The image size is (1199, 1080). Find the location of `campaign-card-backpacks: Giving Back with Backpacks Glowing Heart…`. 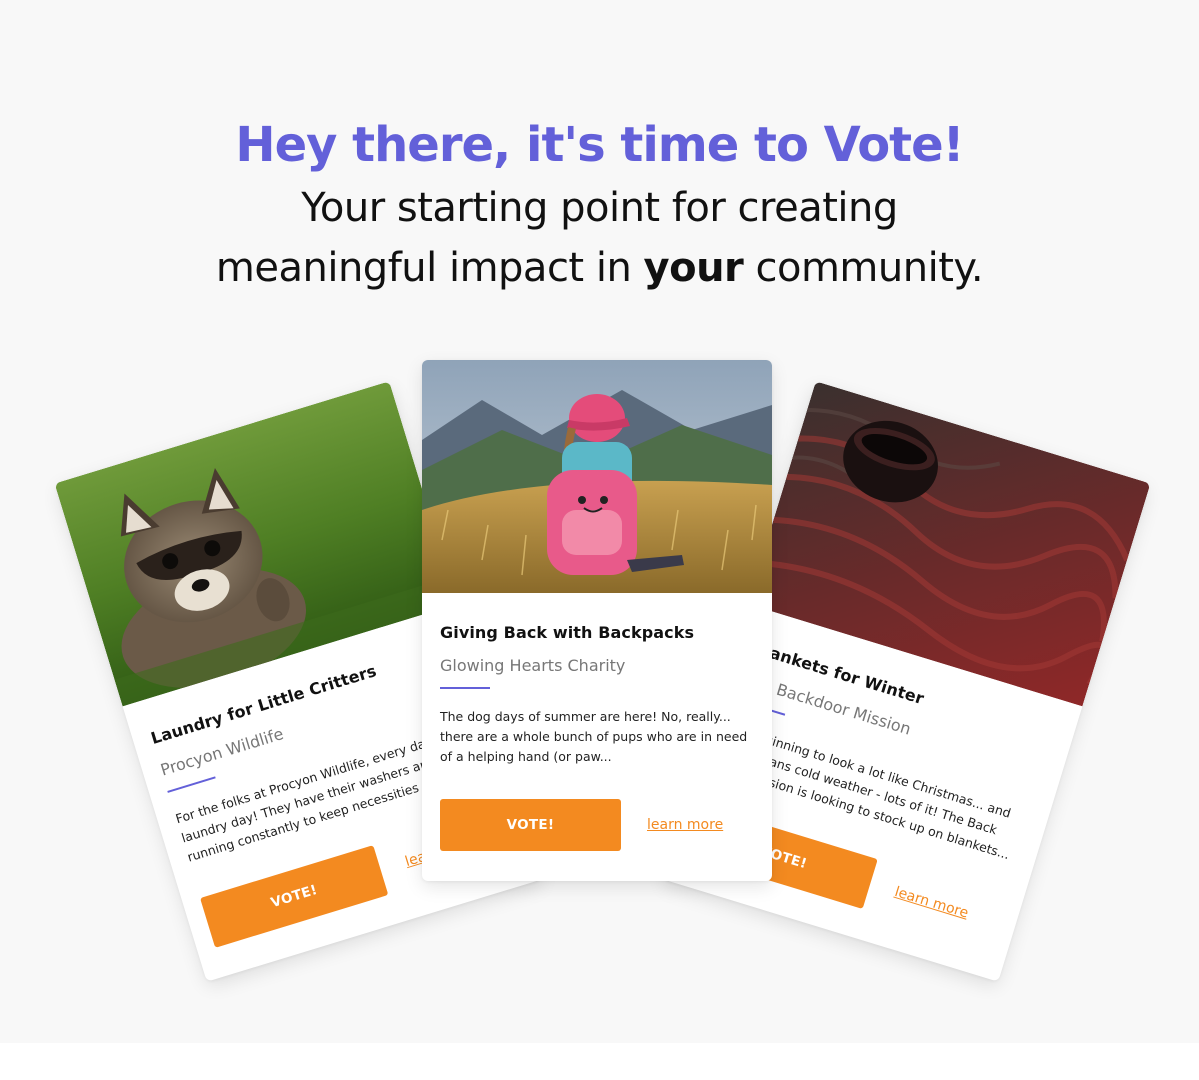

campaign-card-backpacks: Giving Back with Backpacks Glowing Heart… is located at coordinates (597, 620).